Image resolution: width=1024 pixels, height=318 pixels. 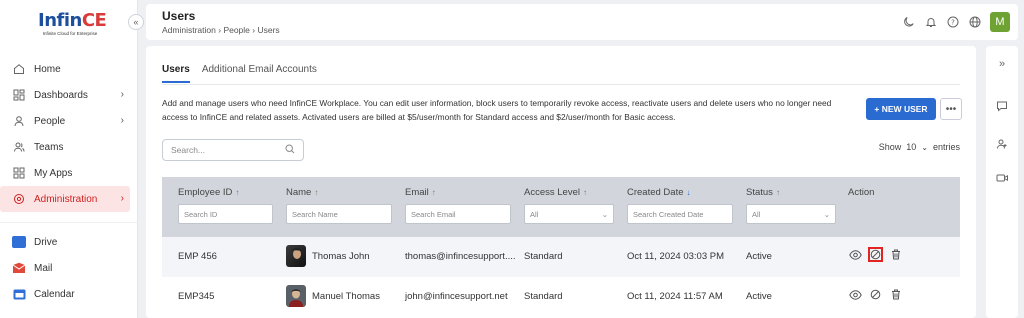 What do you see at coordinates (221, 30) in the screenshot?
I see `breadcrumb: Administration › People › Users` at bounding box center [221, 30].